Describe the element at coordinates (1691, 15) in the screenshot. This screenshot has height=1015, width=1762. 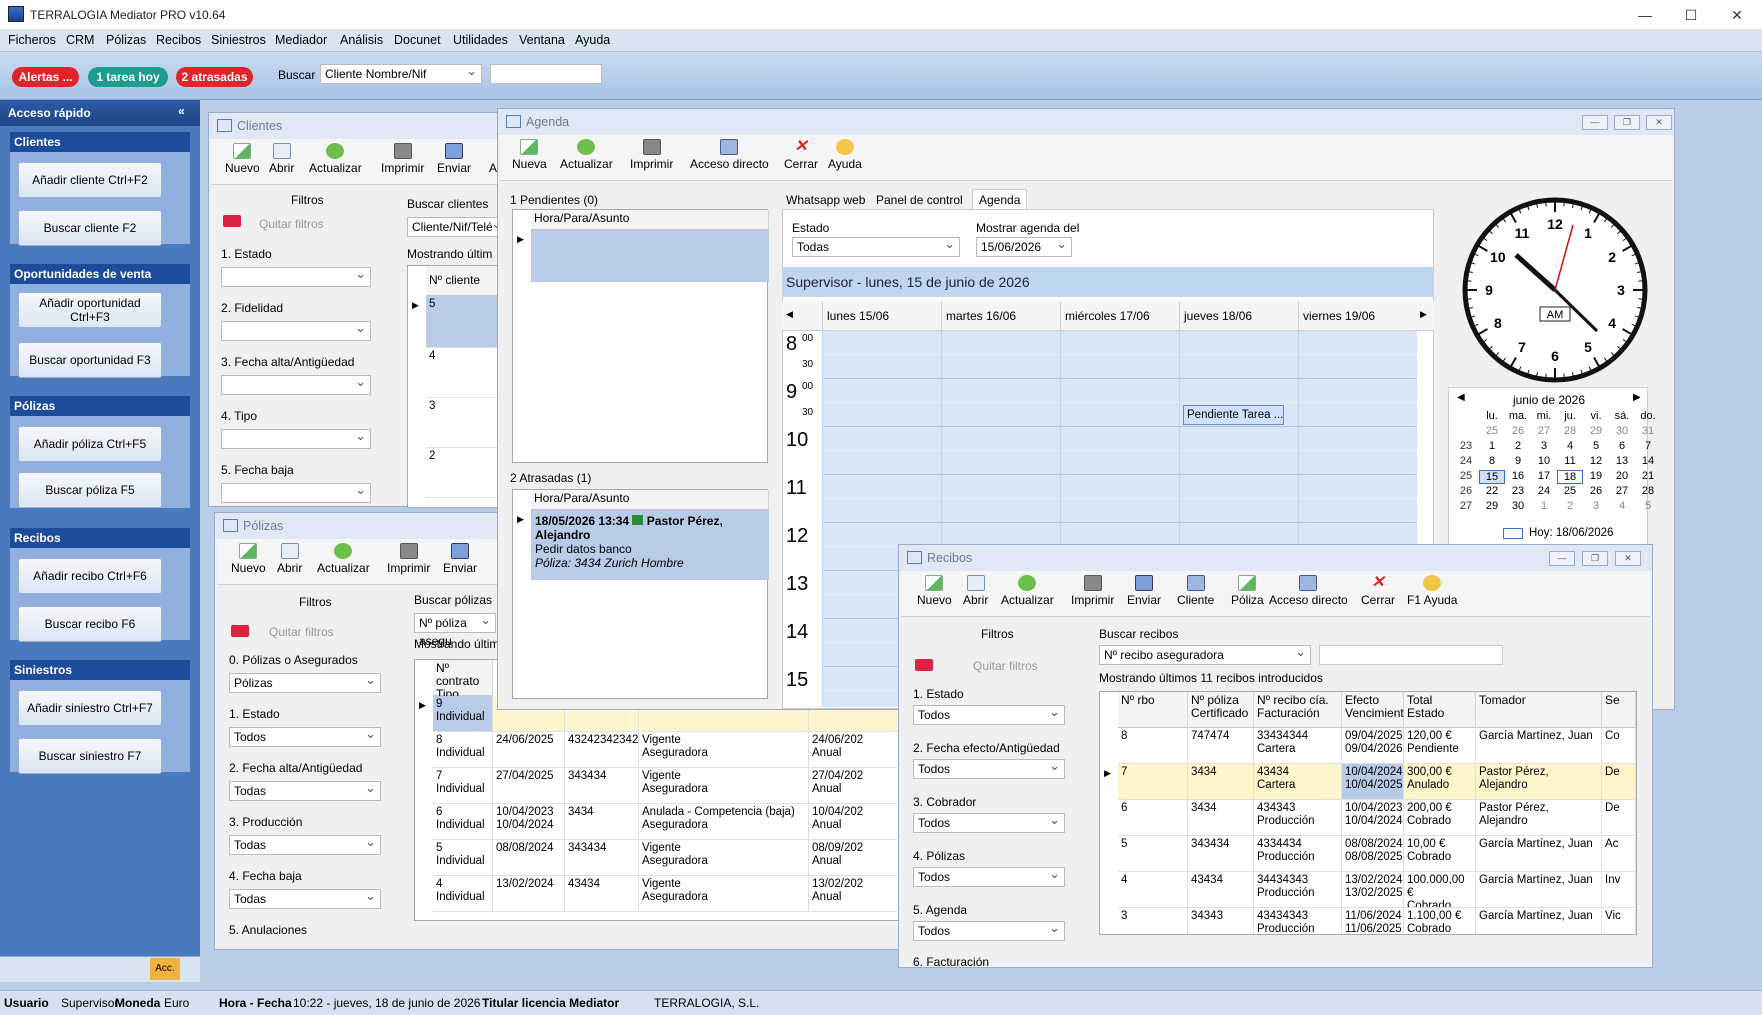
I see `maximize-button: ☐` at that location.